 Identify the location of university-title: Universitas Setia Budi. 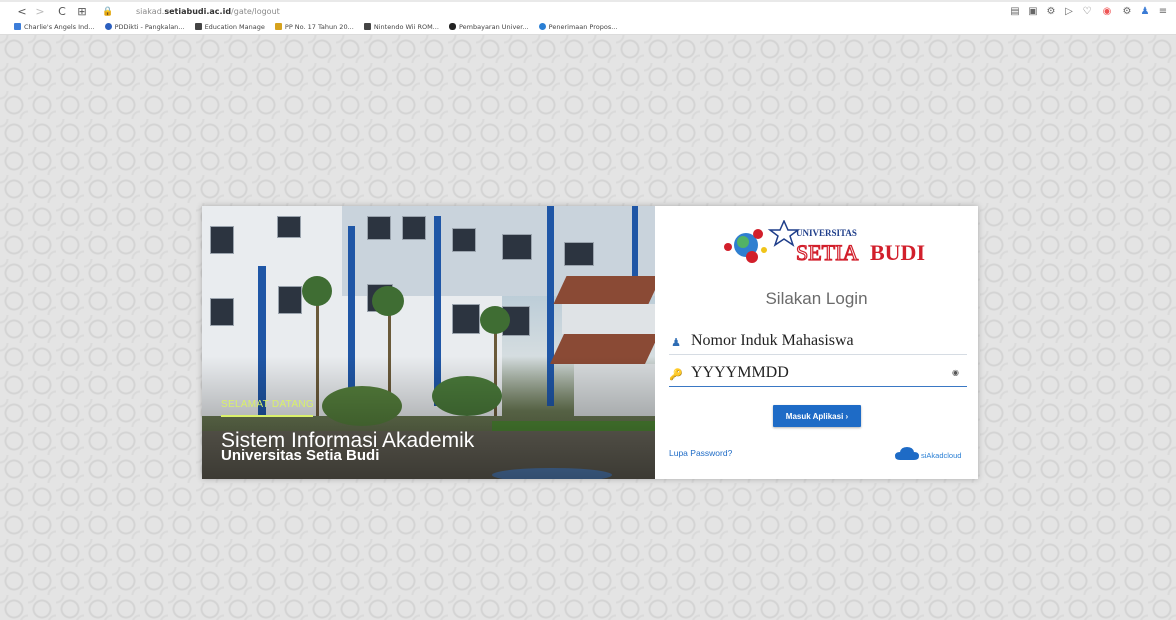
(300, 455).